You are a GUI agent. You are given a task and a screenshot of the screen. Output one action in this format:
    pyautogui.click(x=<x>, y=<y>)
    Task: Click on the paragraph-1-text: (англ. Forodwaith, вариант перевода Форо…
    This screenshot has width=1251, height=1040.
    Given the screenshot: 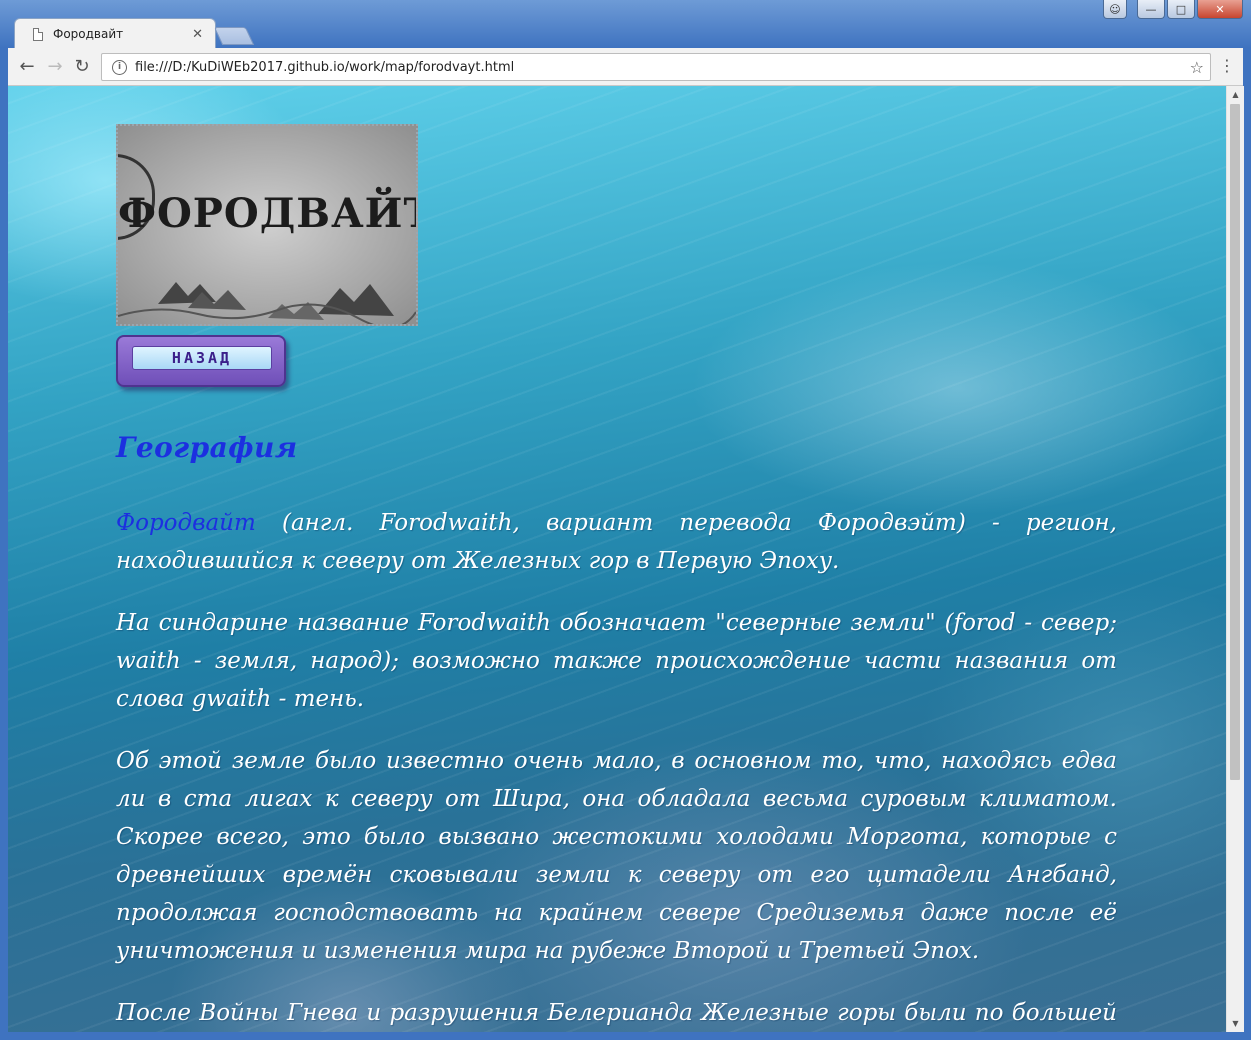 What is the action you would take?
    pyautogui.click(x=616, y=542)
    